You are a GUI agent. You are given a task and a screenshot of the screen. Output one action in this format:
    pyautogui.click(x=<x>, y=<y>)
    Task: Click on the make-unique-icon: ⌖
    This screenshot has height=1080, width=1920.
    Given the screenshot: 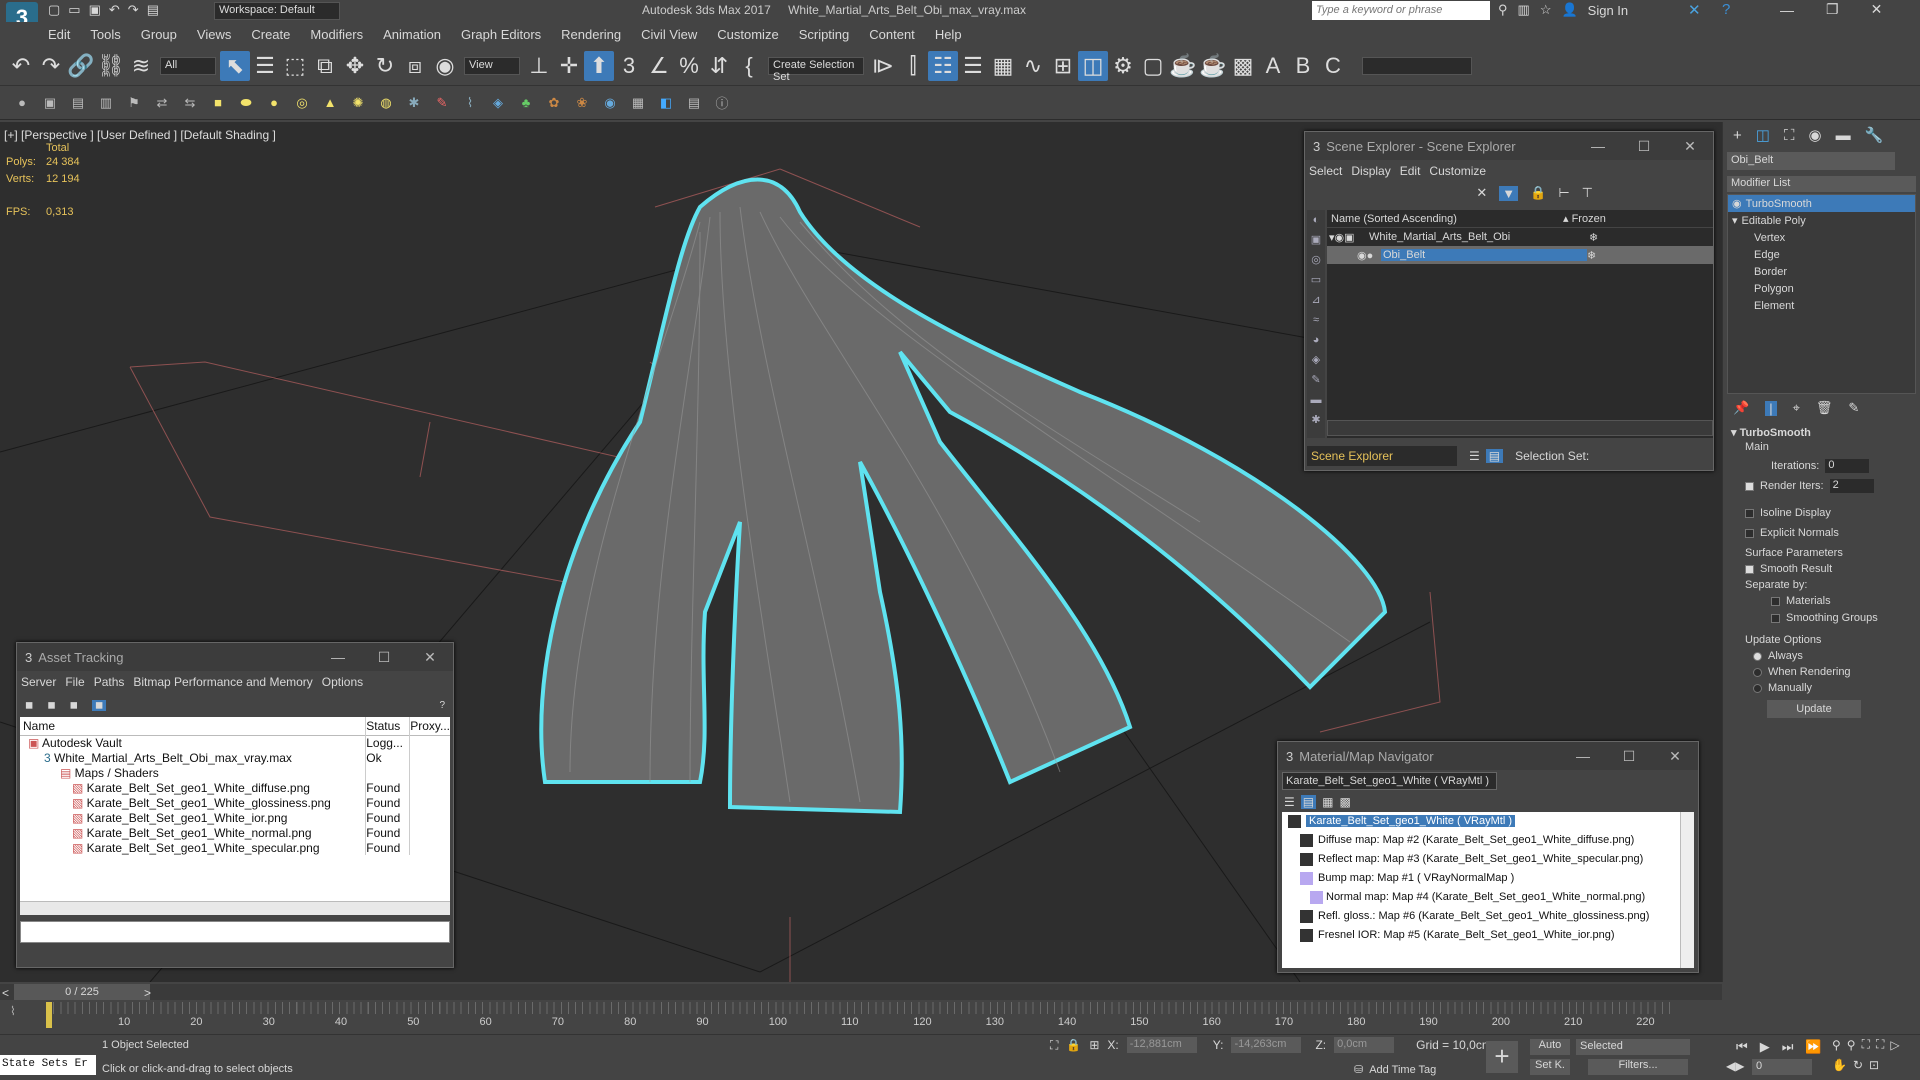 What is the action you would take?
    pyautogui.click(x=1796, y=408)
    